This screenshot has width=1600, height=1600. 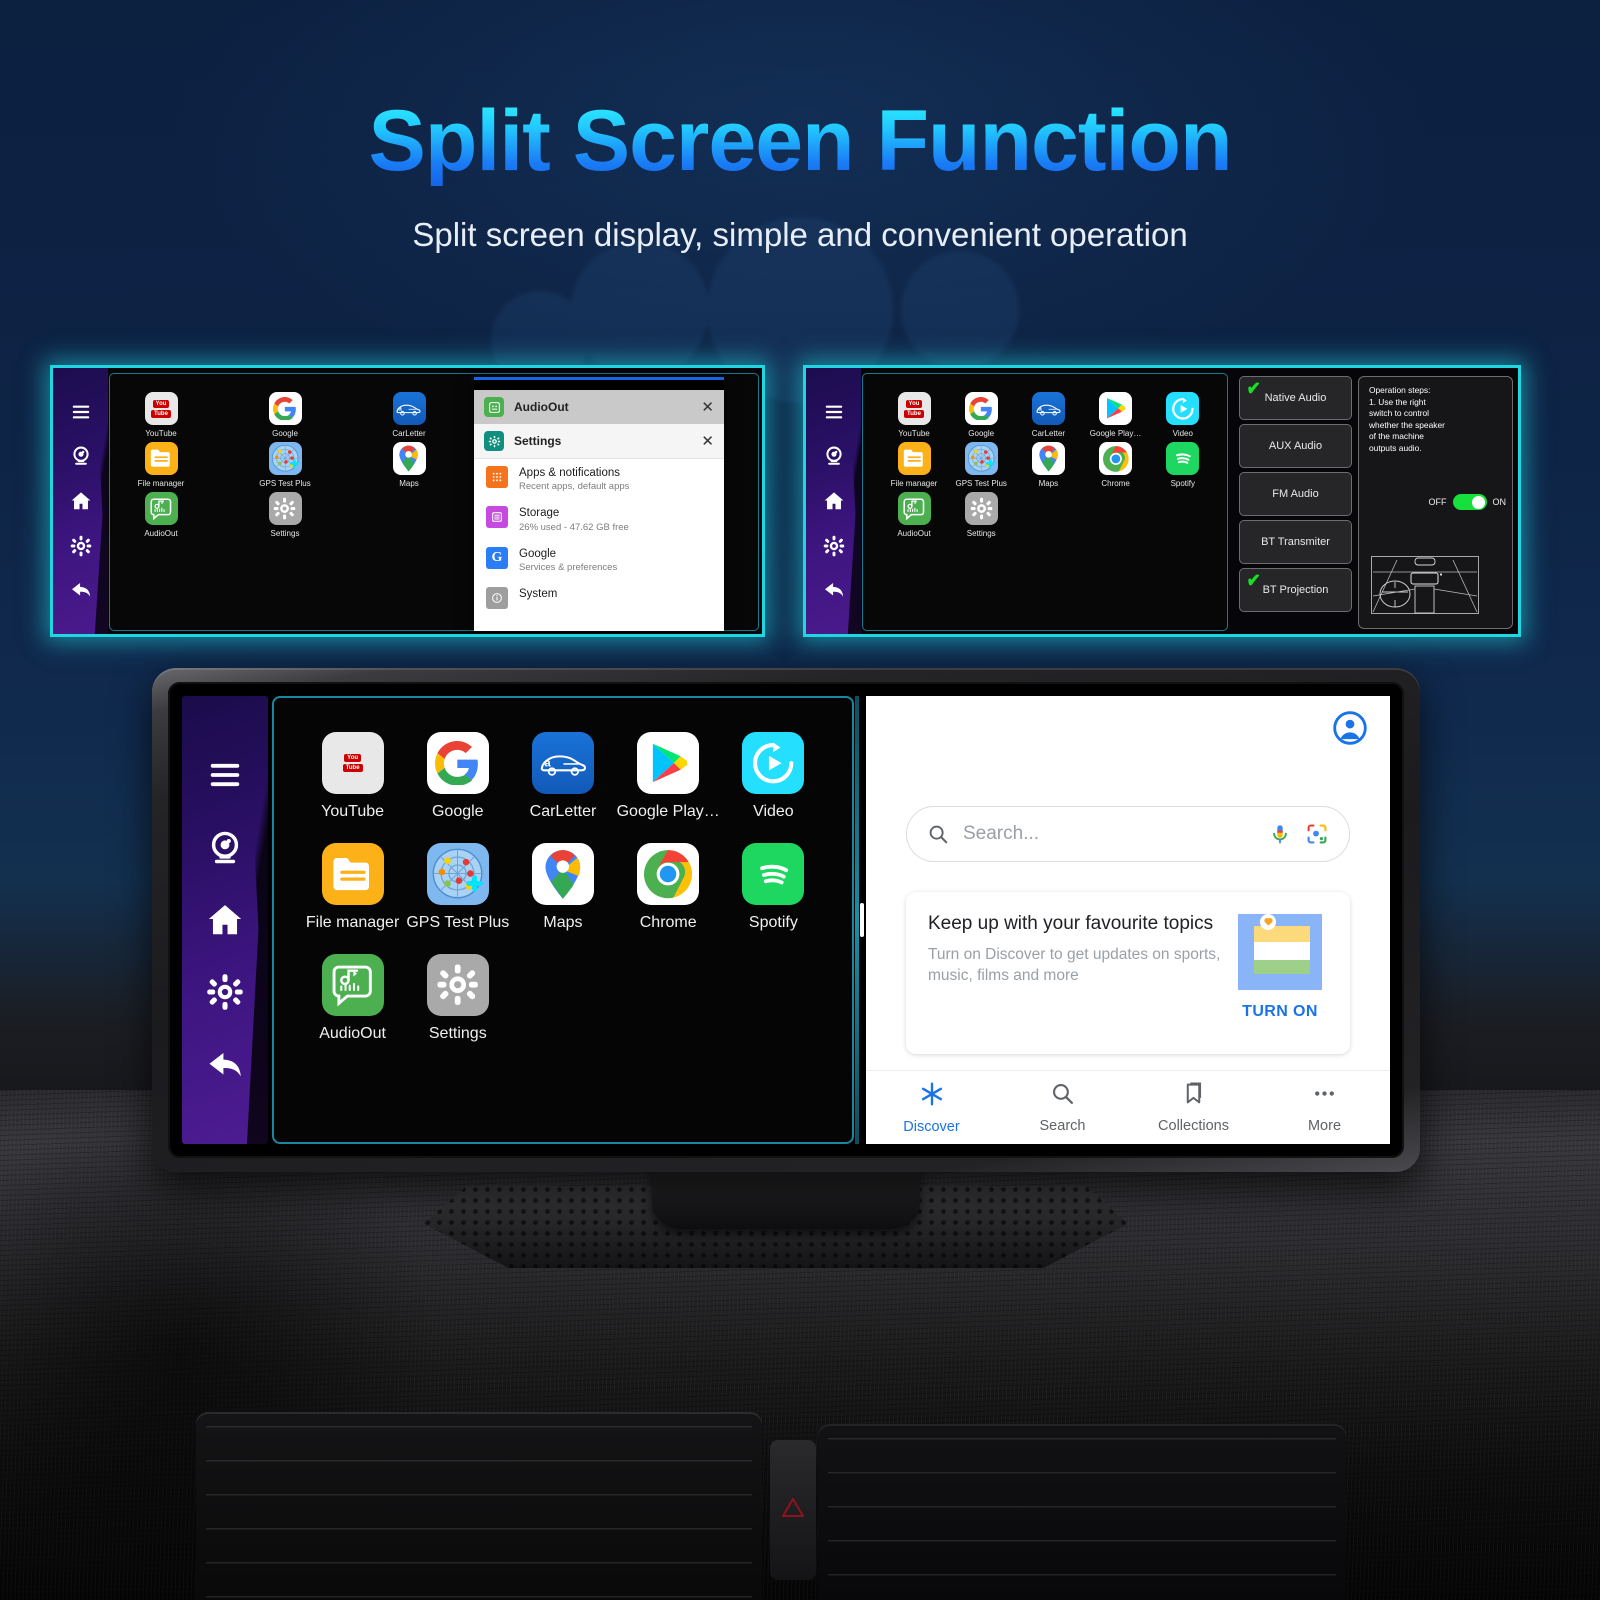 I want to click on google-lens-icon, so click(x=1317, y=834).